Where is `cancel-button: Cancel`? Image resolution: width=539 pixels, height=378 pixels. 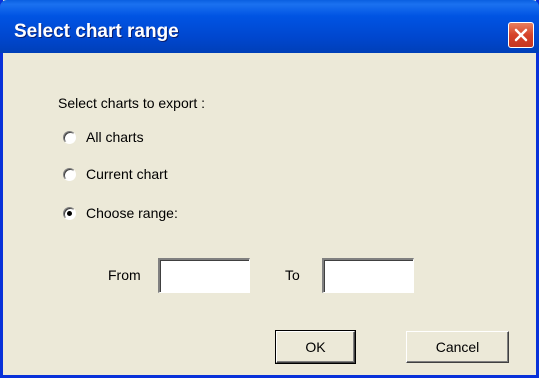 cancel-button: Cancel is located at coordinates (457, 347).